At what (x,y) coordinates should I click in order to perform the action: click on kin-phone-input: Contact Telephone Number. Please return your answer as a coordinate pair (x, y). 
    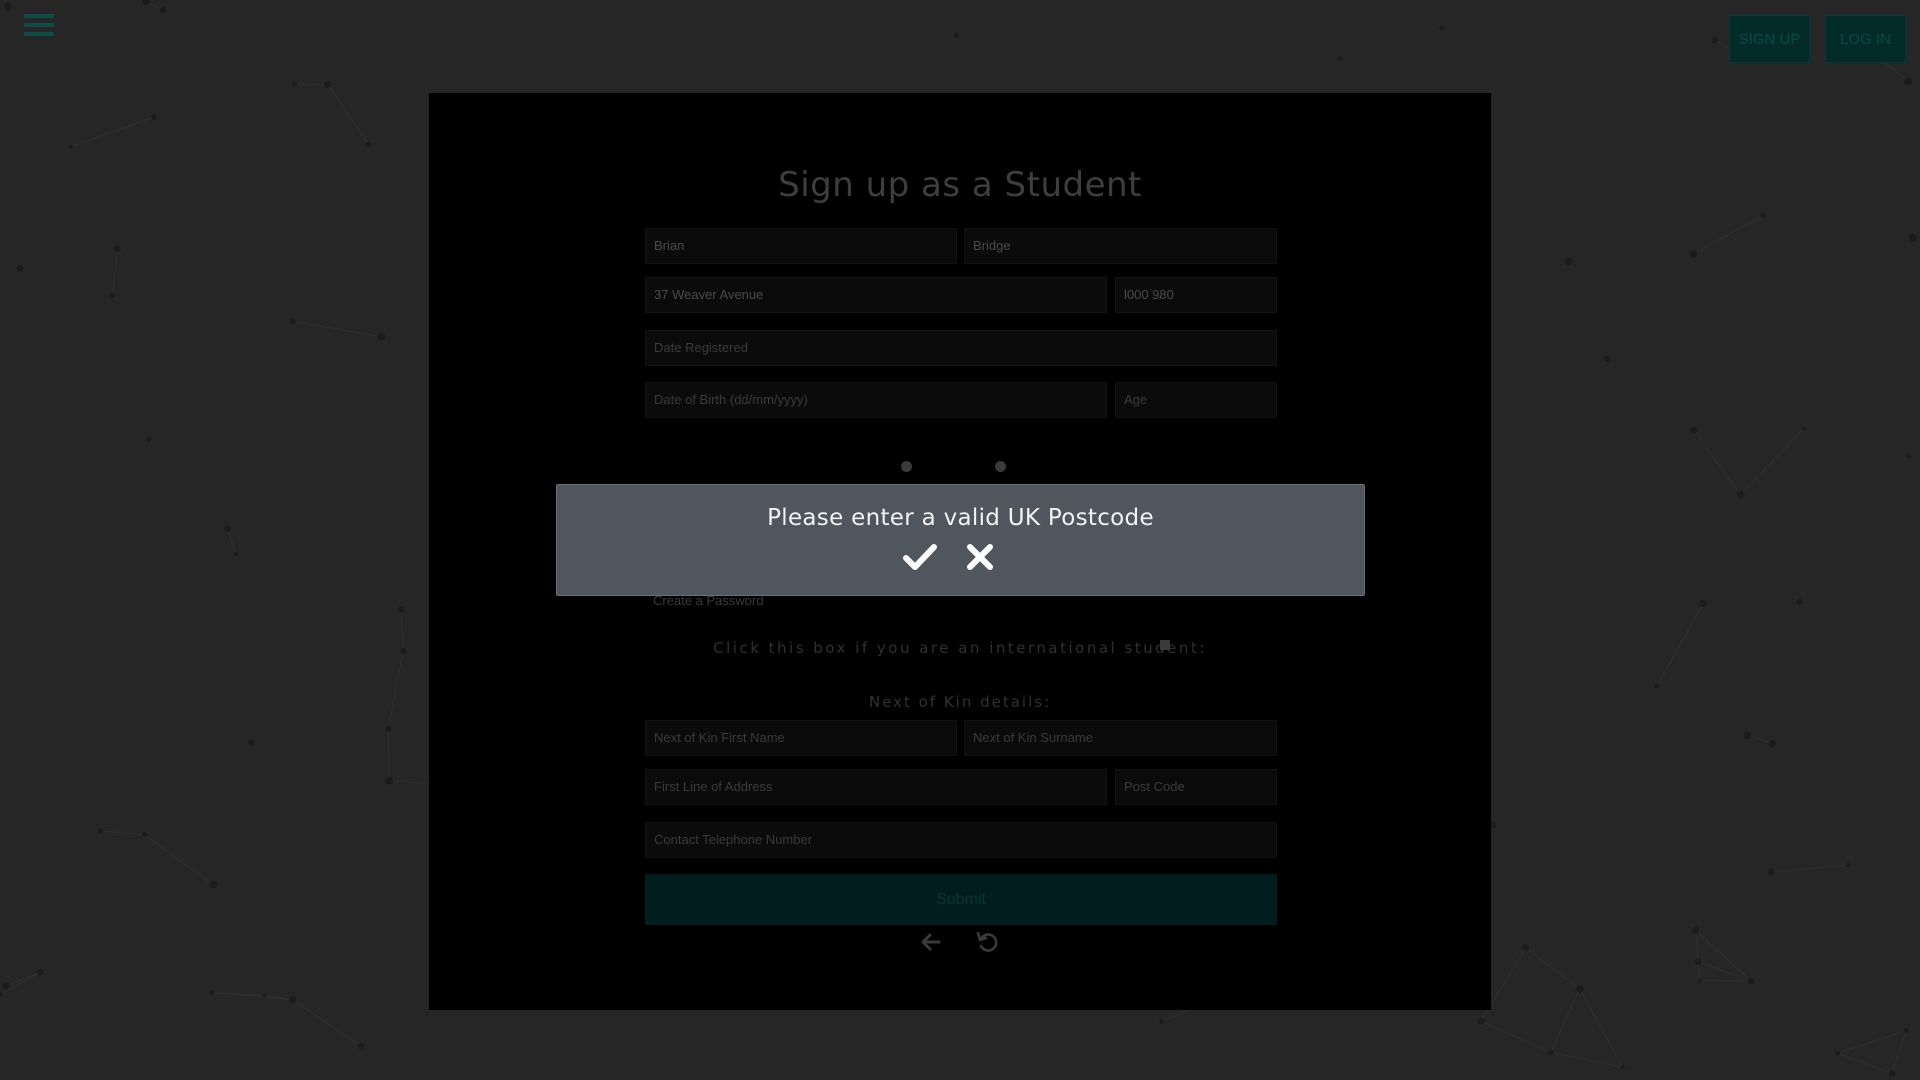
    Looking at the image, I should click on (961, 840).